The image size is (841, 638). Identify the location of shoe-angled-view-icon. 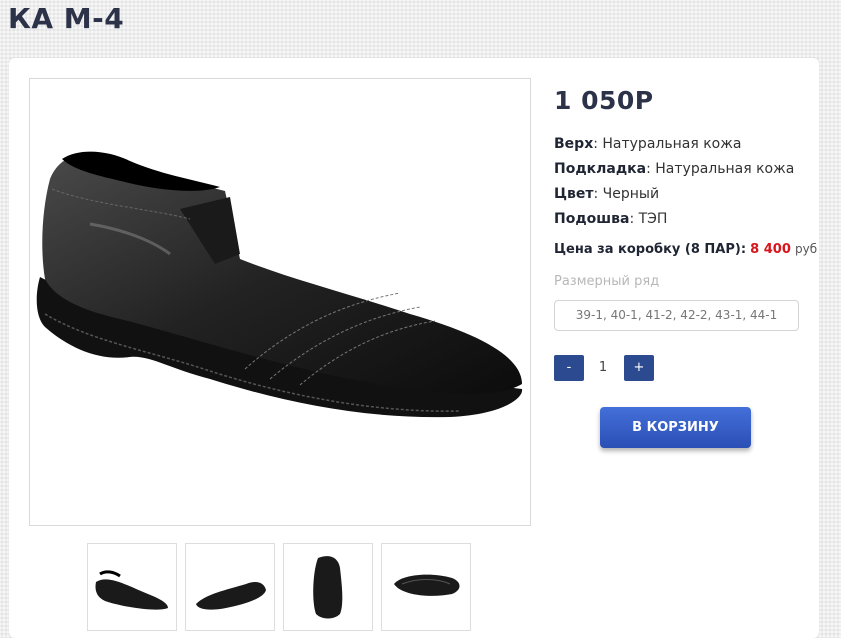
(231, 596).